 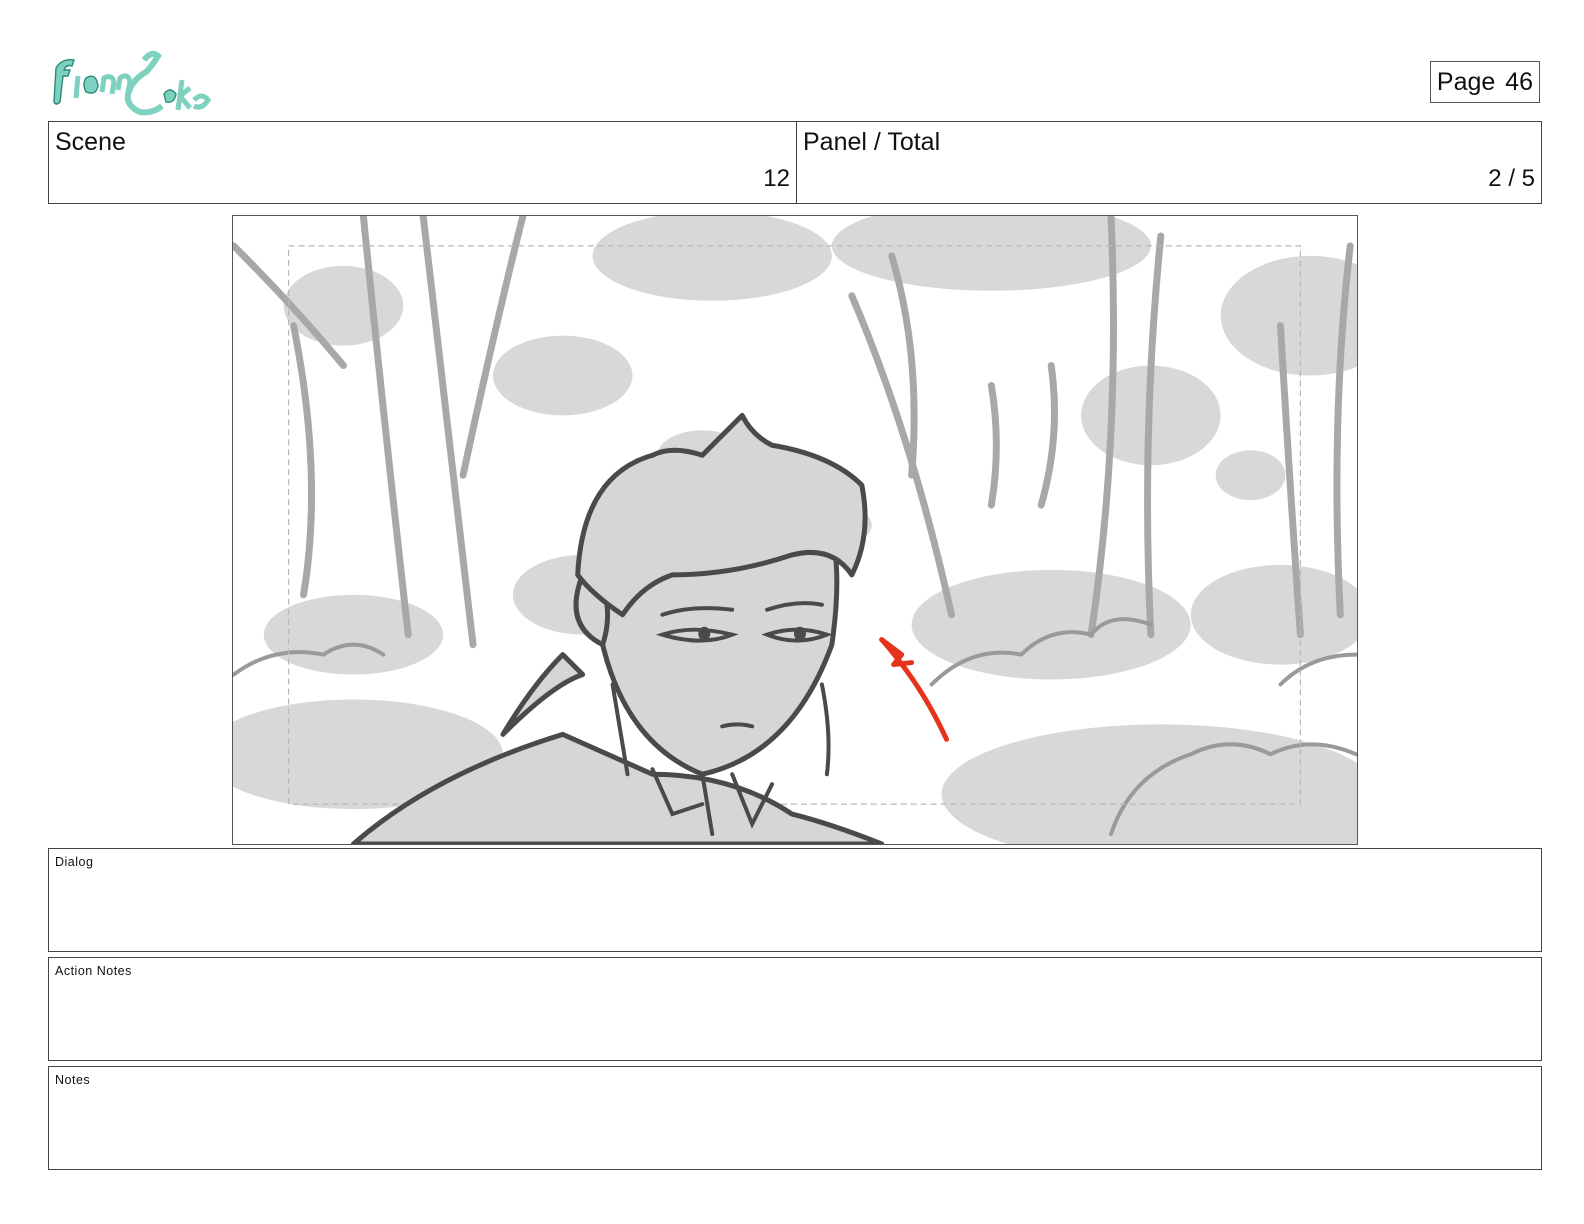 I want to click on notes-box: Notes, so click(x=795, y=1118).